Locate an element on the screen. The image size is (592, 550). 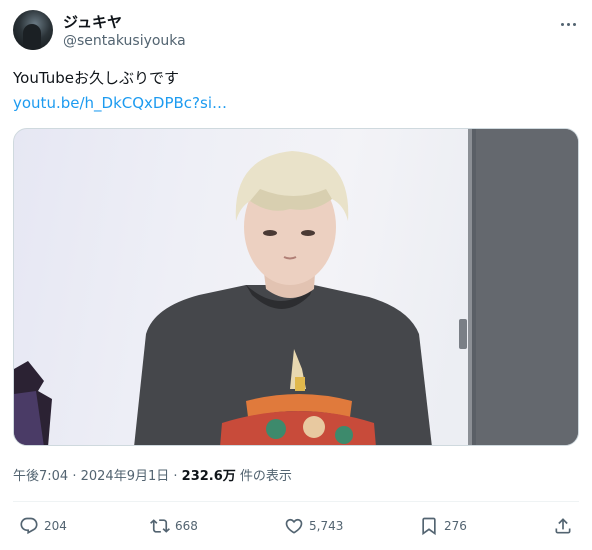
author-display-name: ジュキヤ is located at coordinates (92, 21).